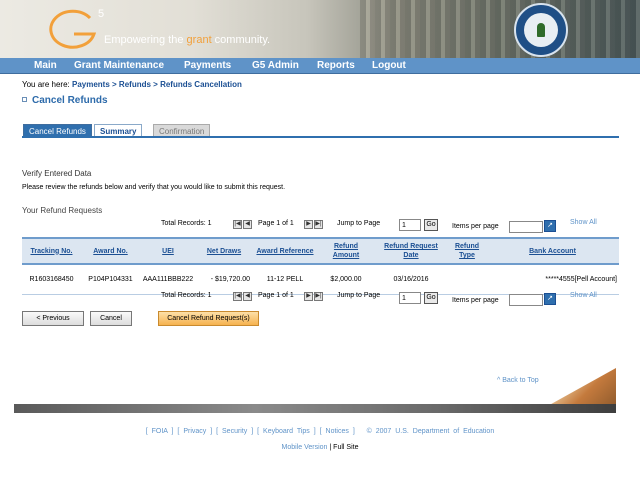 The width and height of the screenshot is (640, 480). Describe the element at coordinates (467, 251) in the screenshot. I see `col-refund-type: Refund Type` at that location.